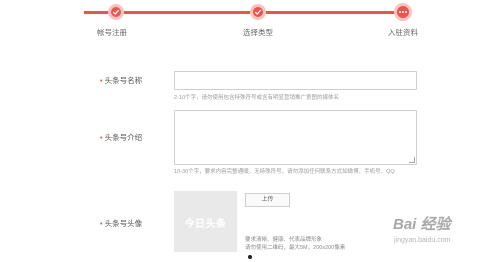  I want to click on avatar-field-label: • 头条号头像, so click(121, 223).